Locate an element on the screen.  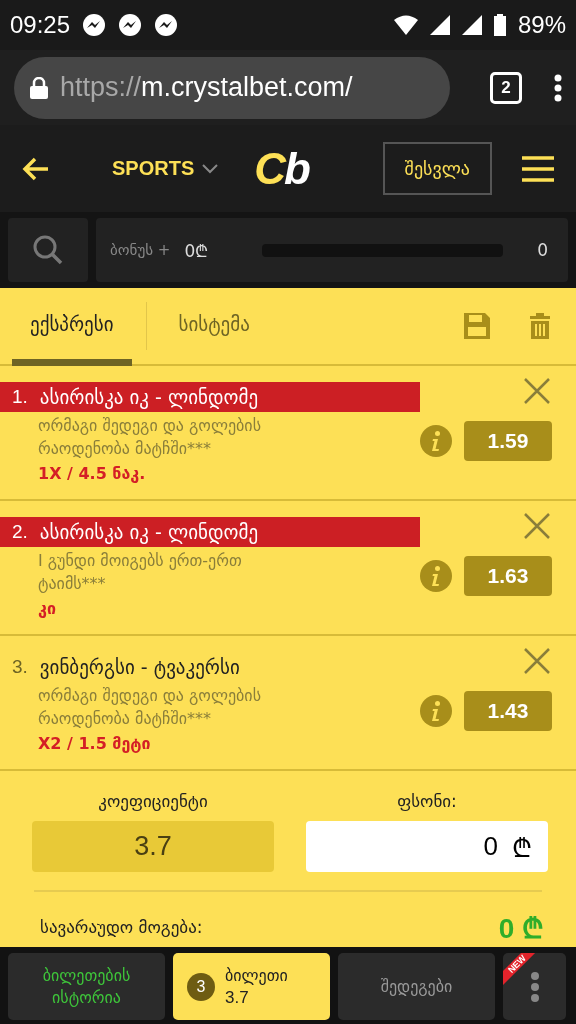
sports-dropdown: SPORTS is located at coordinates (165, 168).